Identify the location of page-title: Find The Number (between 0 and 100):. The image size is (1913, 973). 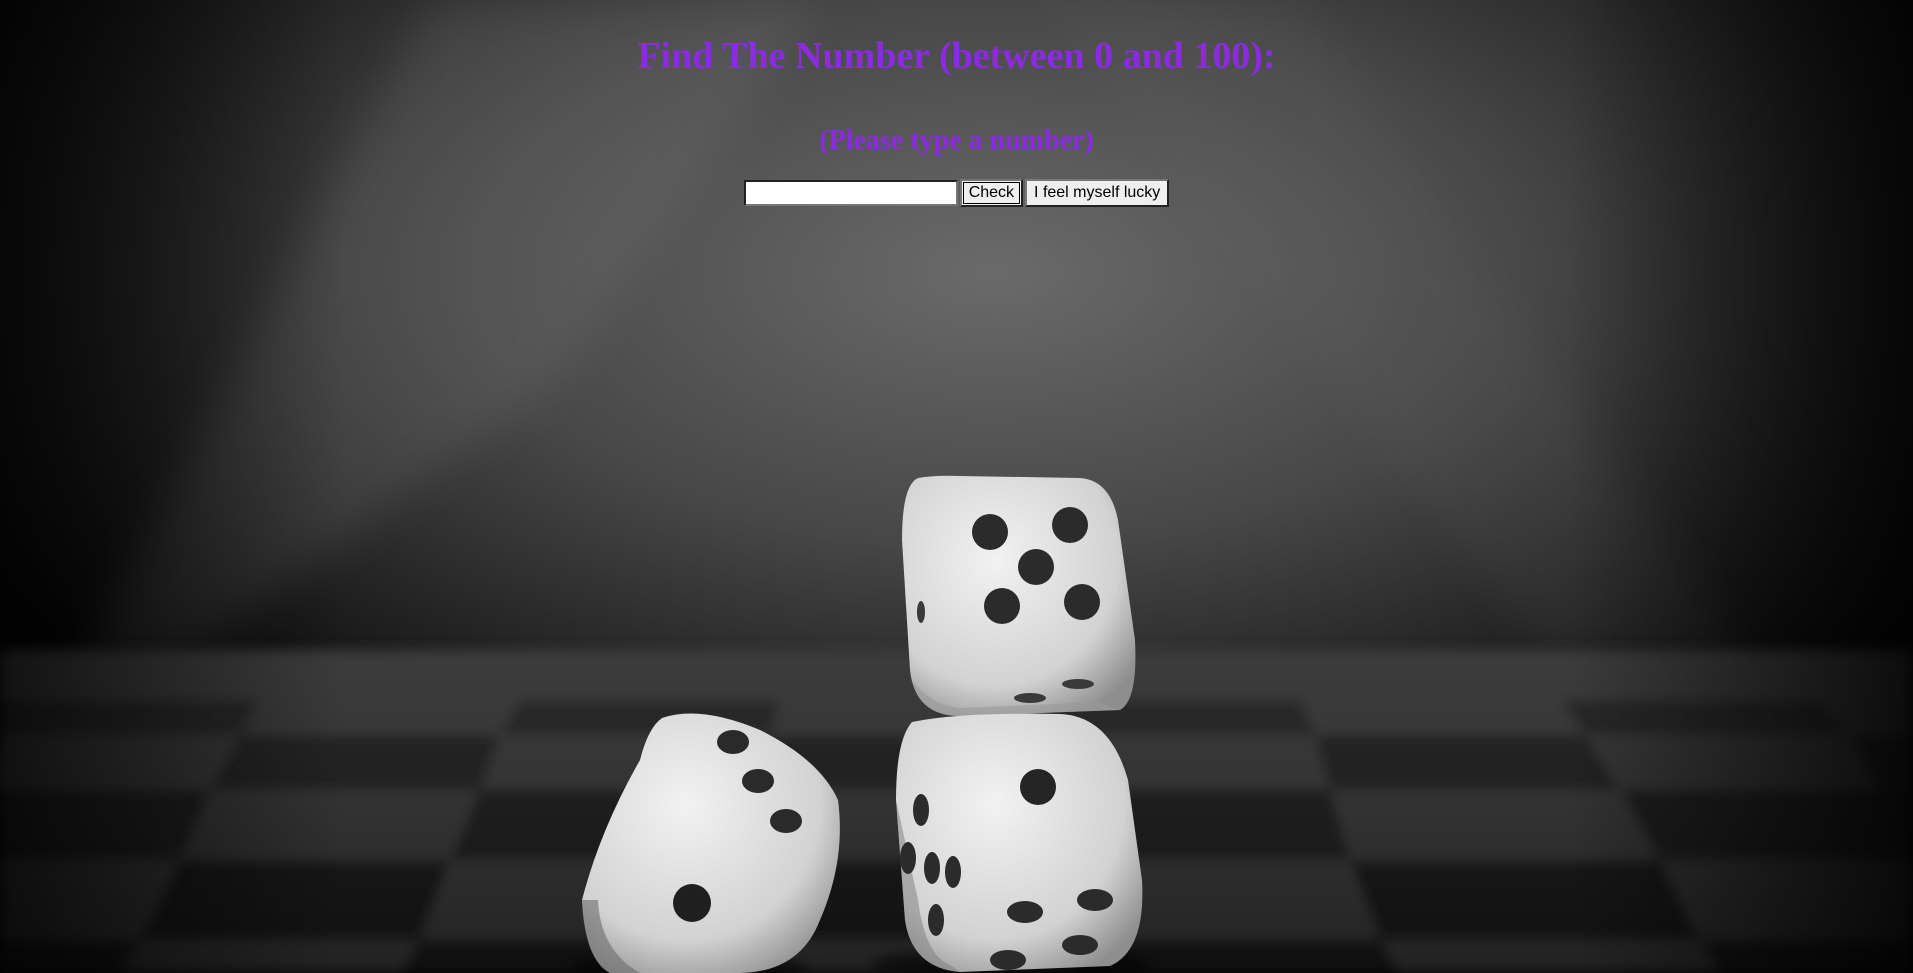
(956, 56).